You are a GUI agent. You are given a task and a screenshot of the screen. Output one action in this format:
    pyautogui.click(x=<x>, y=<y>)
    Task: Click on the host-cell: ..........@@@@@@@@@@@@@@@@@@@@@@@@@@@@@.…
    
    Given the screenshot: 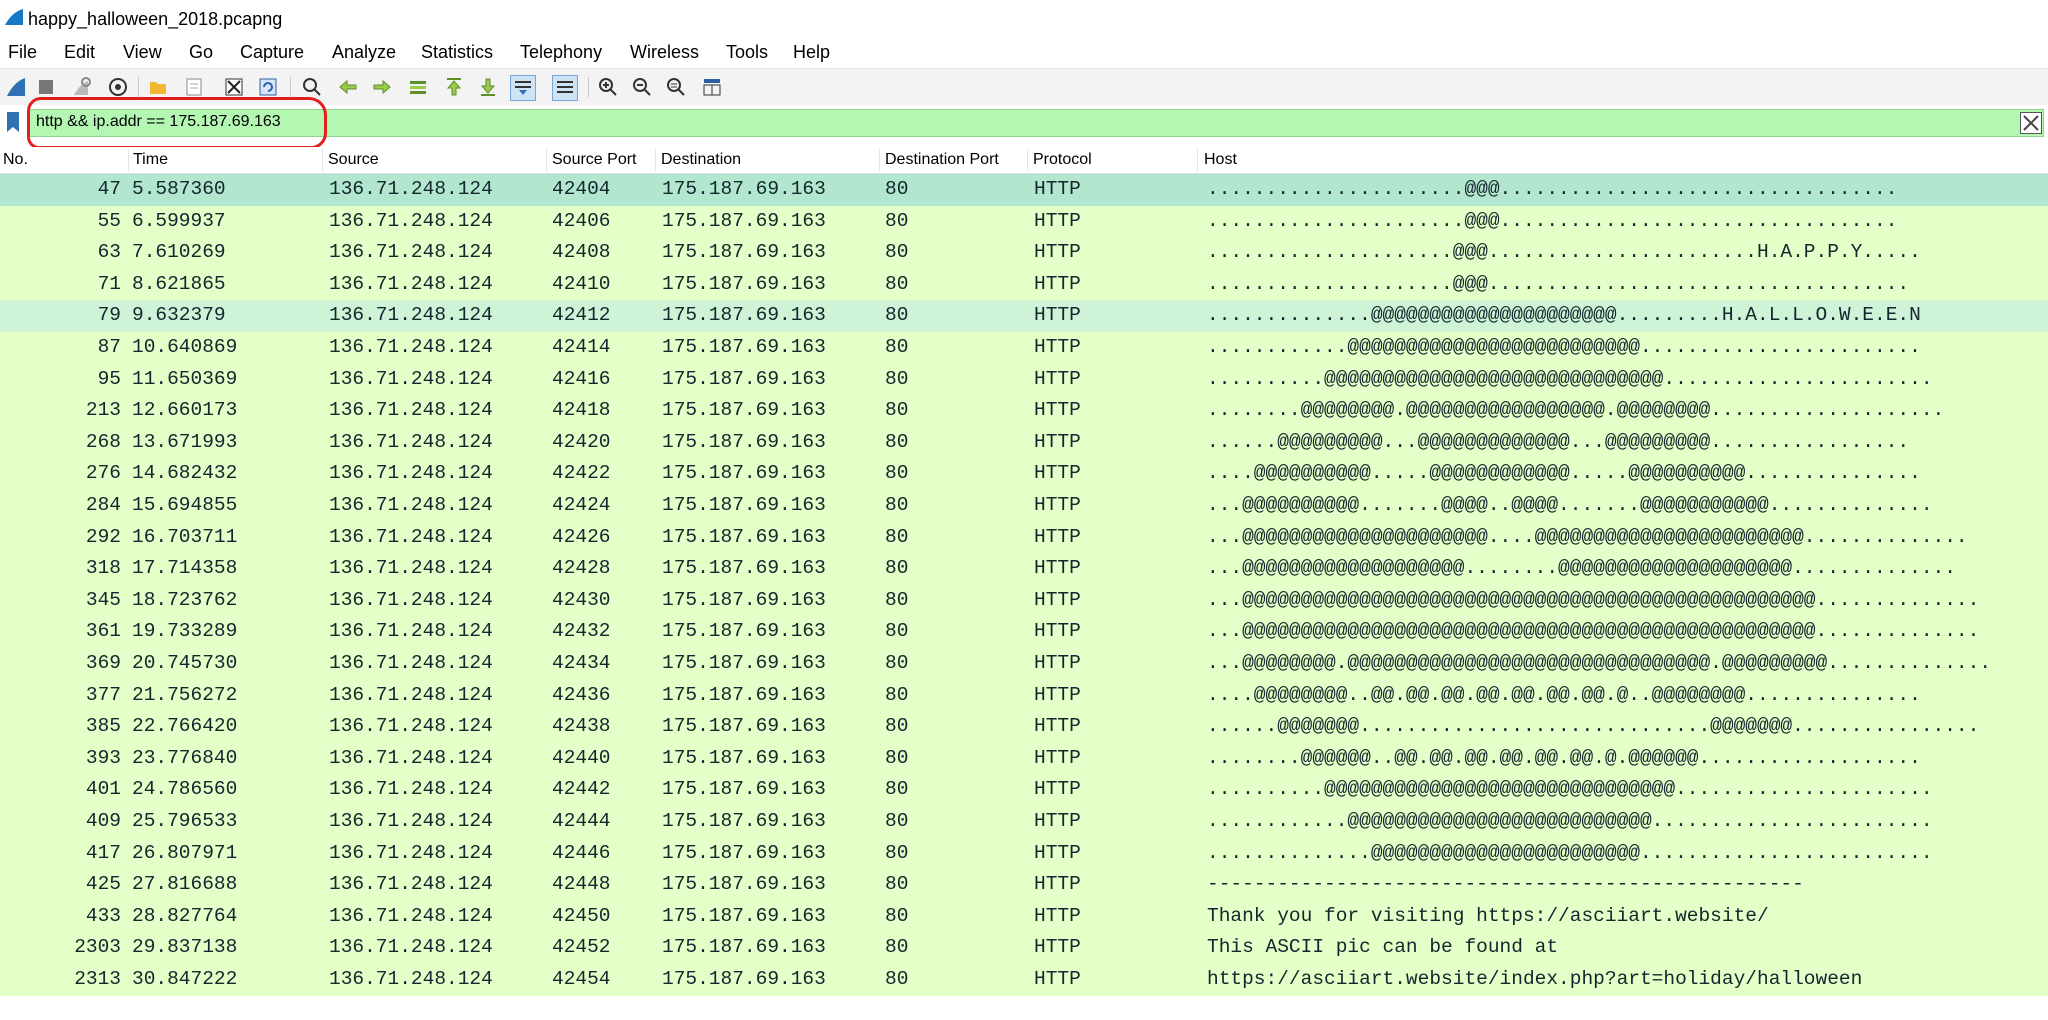 What is the action you would take?
    pyautogui.click(x=1570, y=378)
    